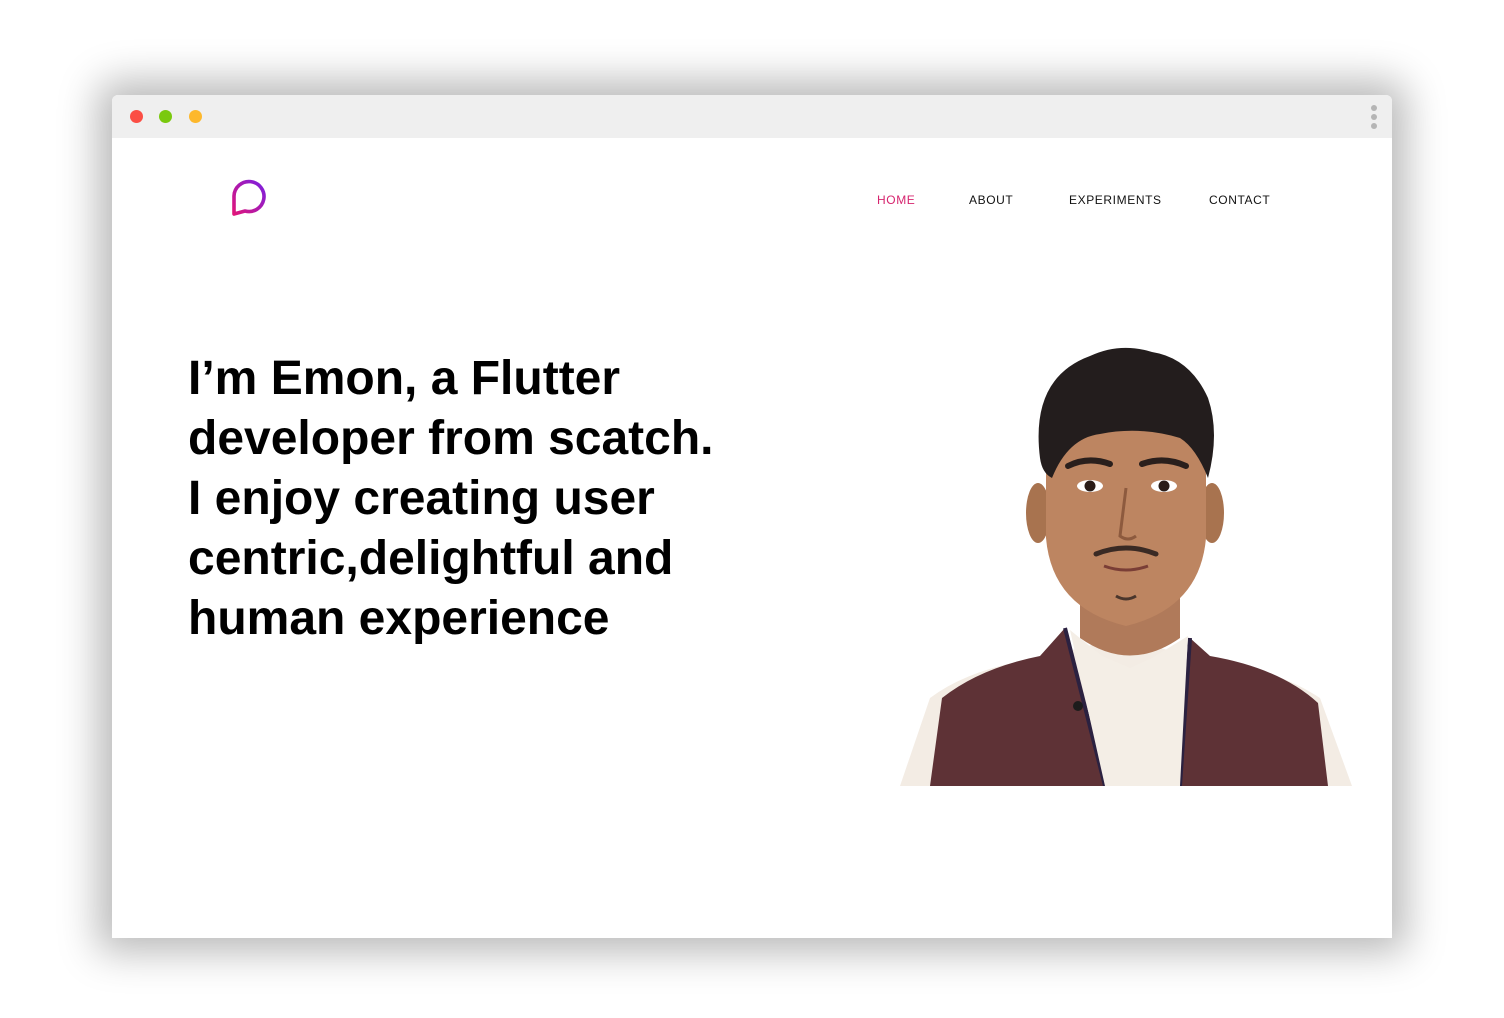 This screenshot has width=1504, height=1018. I want to click on nav-experiments: EXPERIMENTS, so click(1115, 200).